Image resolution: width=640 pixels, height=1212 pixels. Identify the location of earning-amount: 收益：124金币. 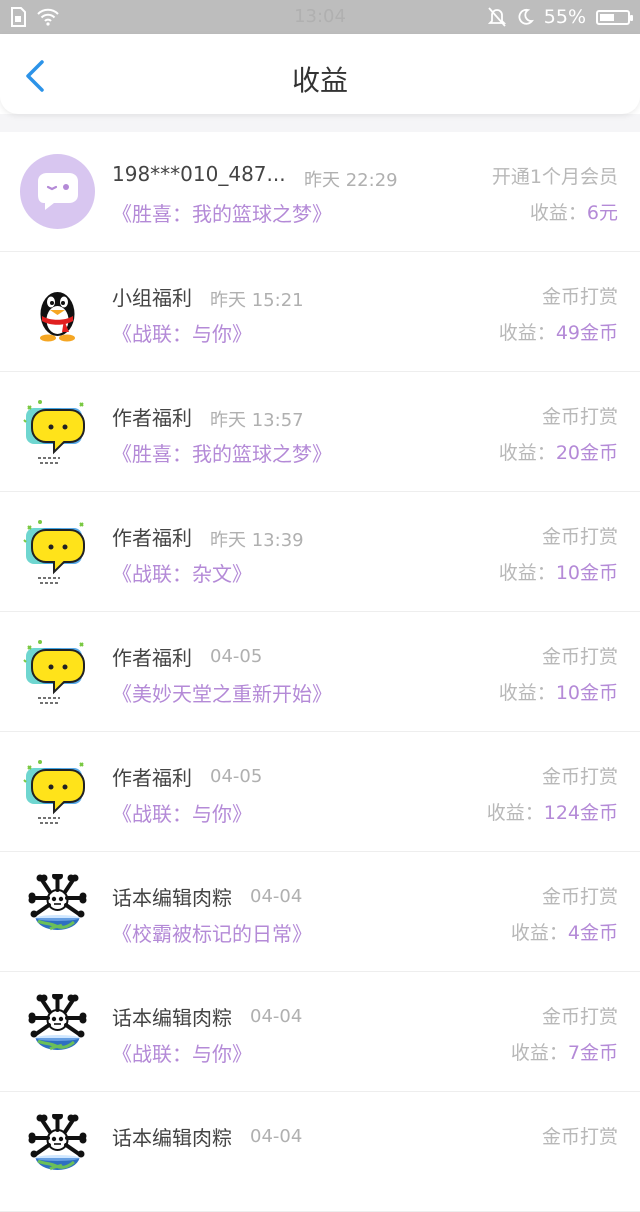
(552, 811).